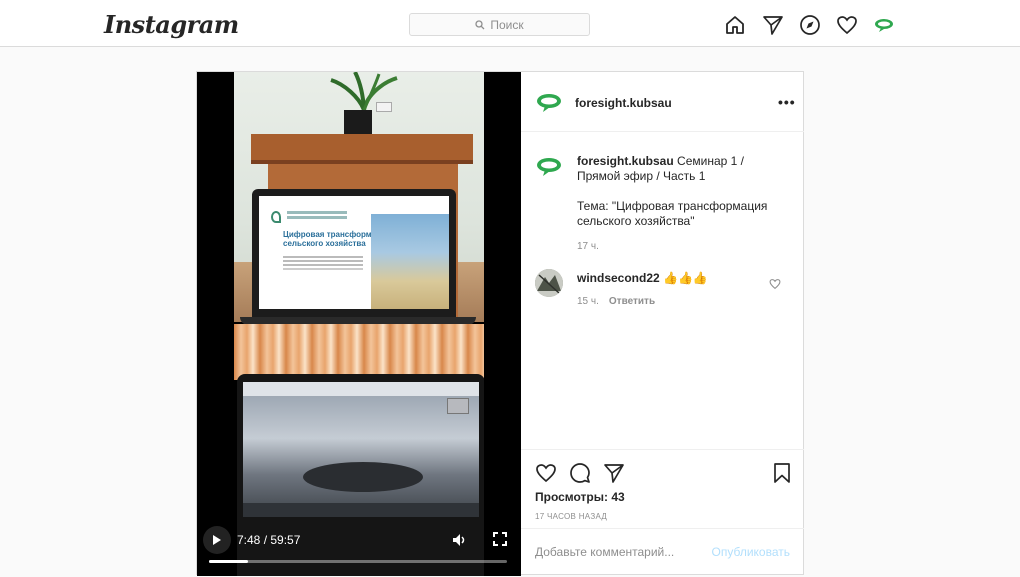 Image resolution: width=1020 pixels, height=577 pixels. Describe the element at coordinates (775, 283) in the screenshot. I see `comment-like-heart-icon` at that location.